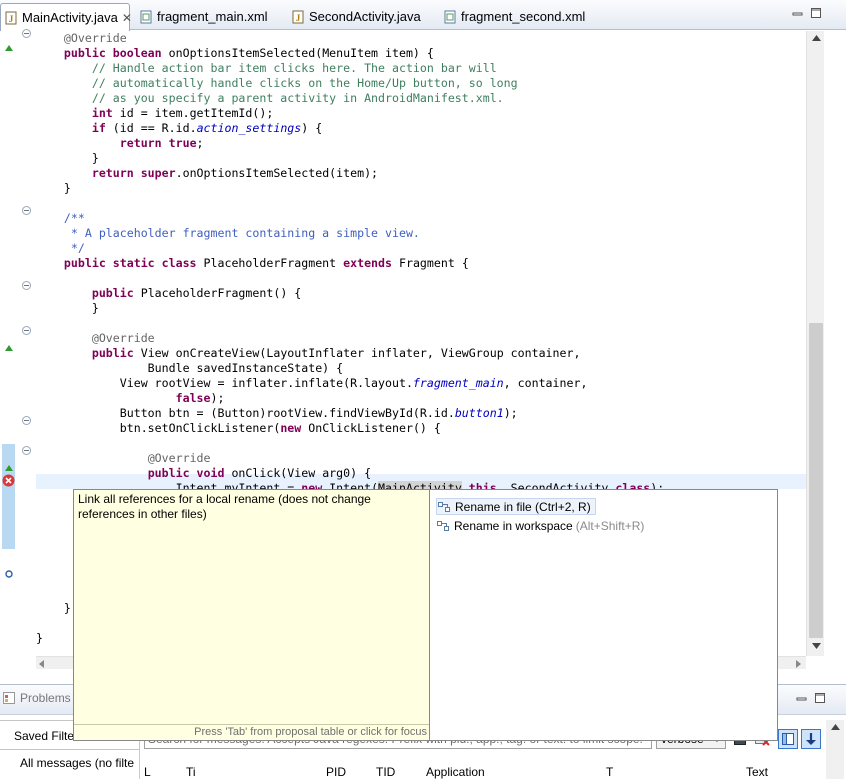 The height and width of the screenshot is (779, 846). Describe the element at coordinates (811, 698) in the screenshot. I see `bottom-window-controls` at that location.